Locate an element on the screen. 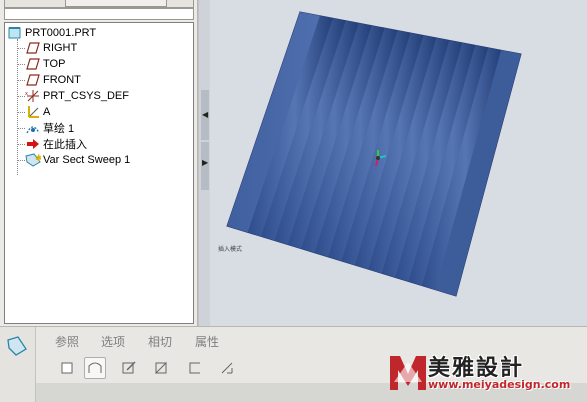  tree-item-part: PRT0001.PRT is located at coordinates (51, 33).